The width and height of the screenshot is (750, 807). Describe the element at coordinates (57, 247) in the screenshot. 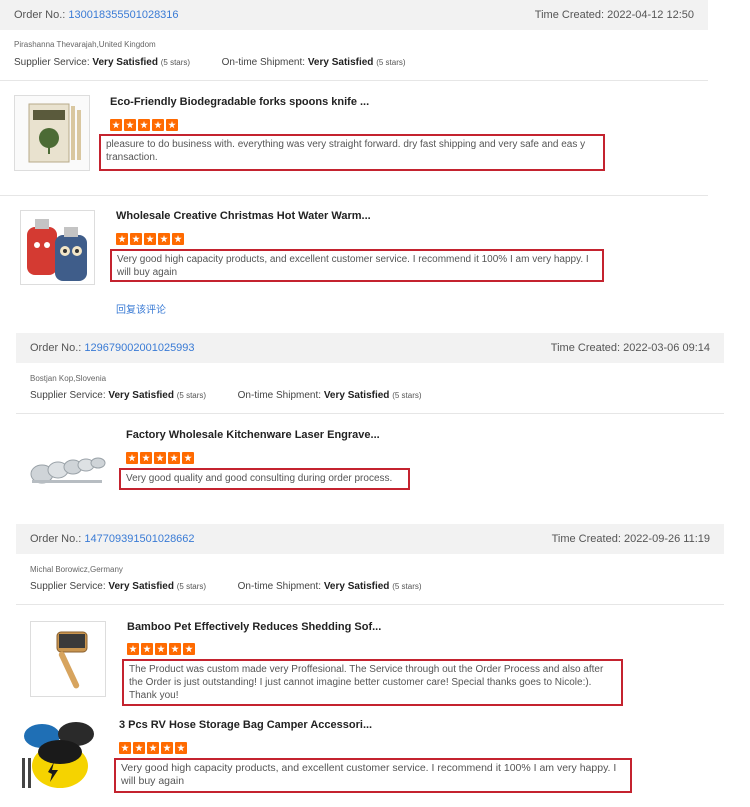

I see `product-image-hot-water-bottle` at that location.